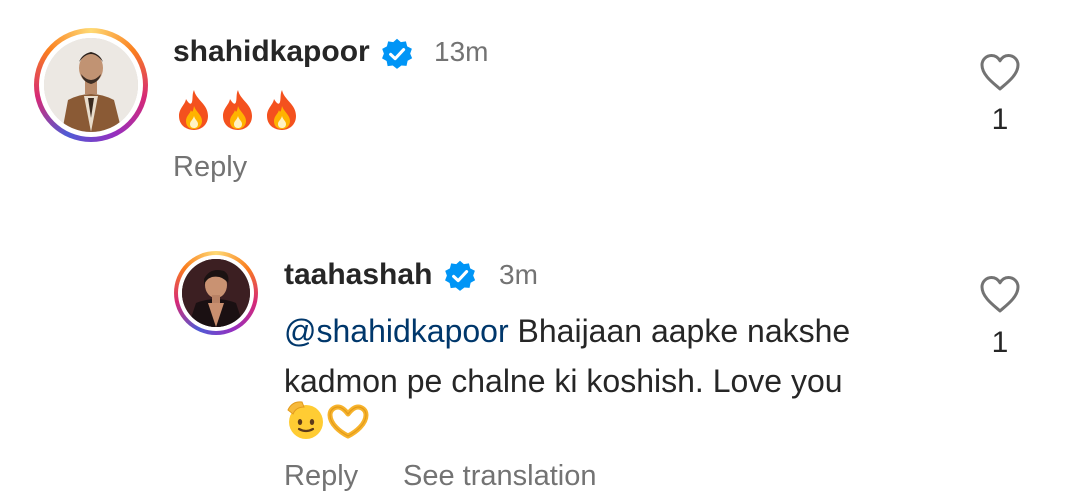 This screenshot has height=503, width=1080. I want to click on username: taahashah, so click(358, 275).